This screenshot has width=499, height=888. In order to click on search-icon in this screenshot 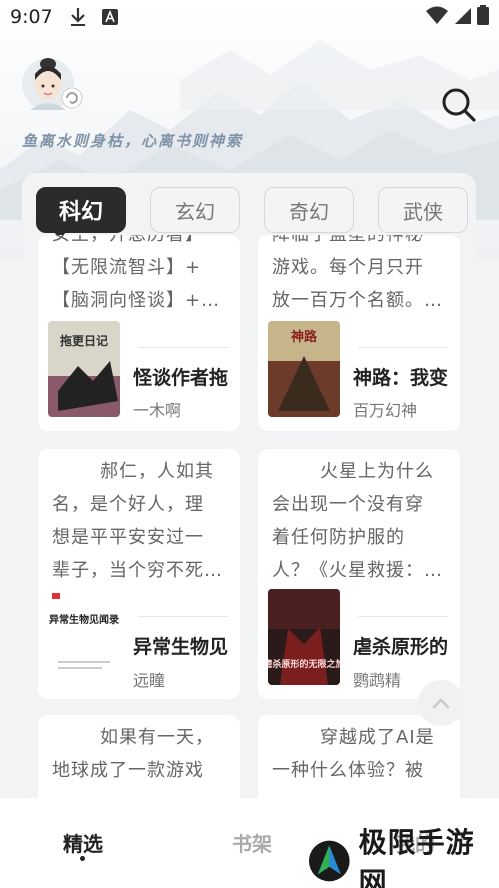, I will do `click(459, 105)`.